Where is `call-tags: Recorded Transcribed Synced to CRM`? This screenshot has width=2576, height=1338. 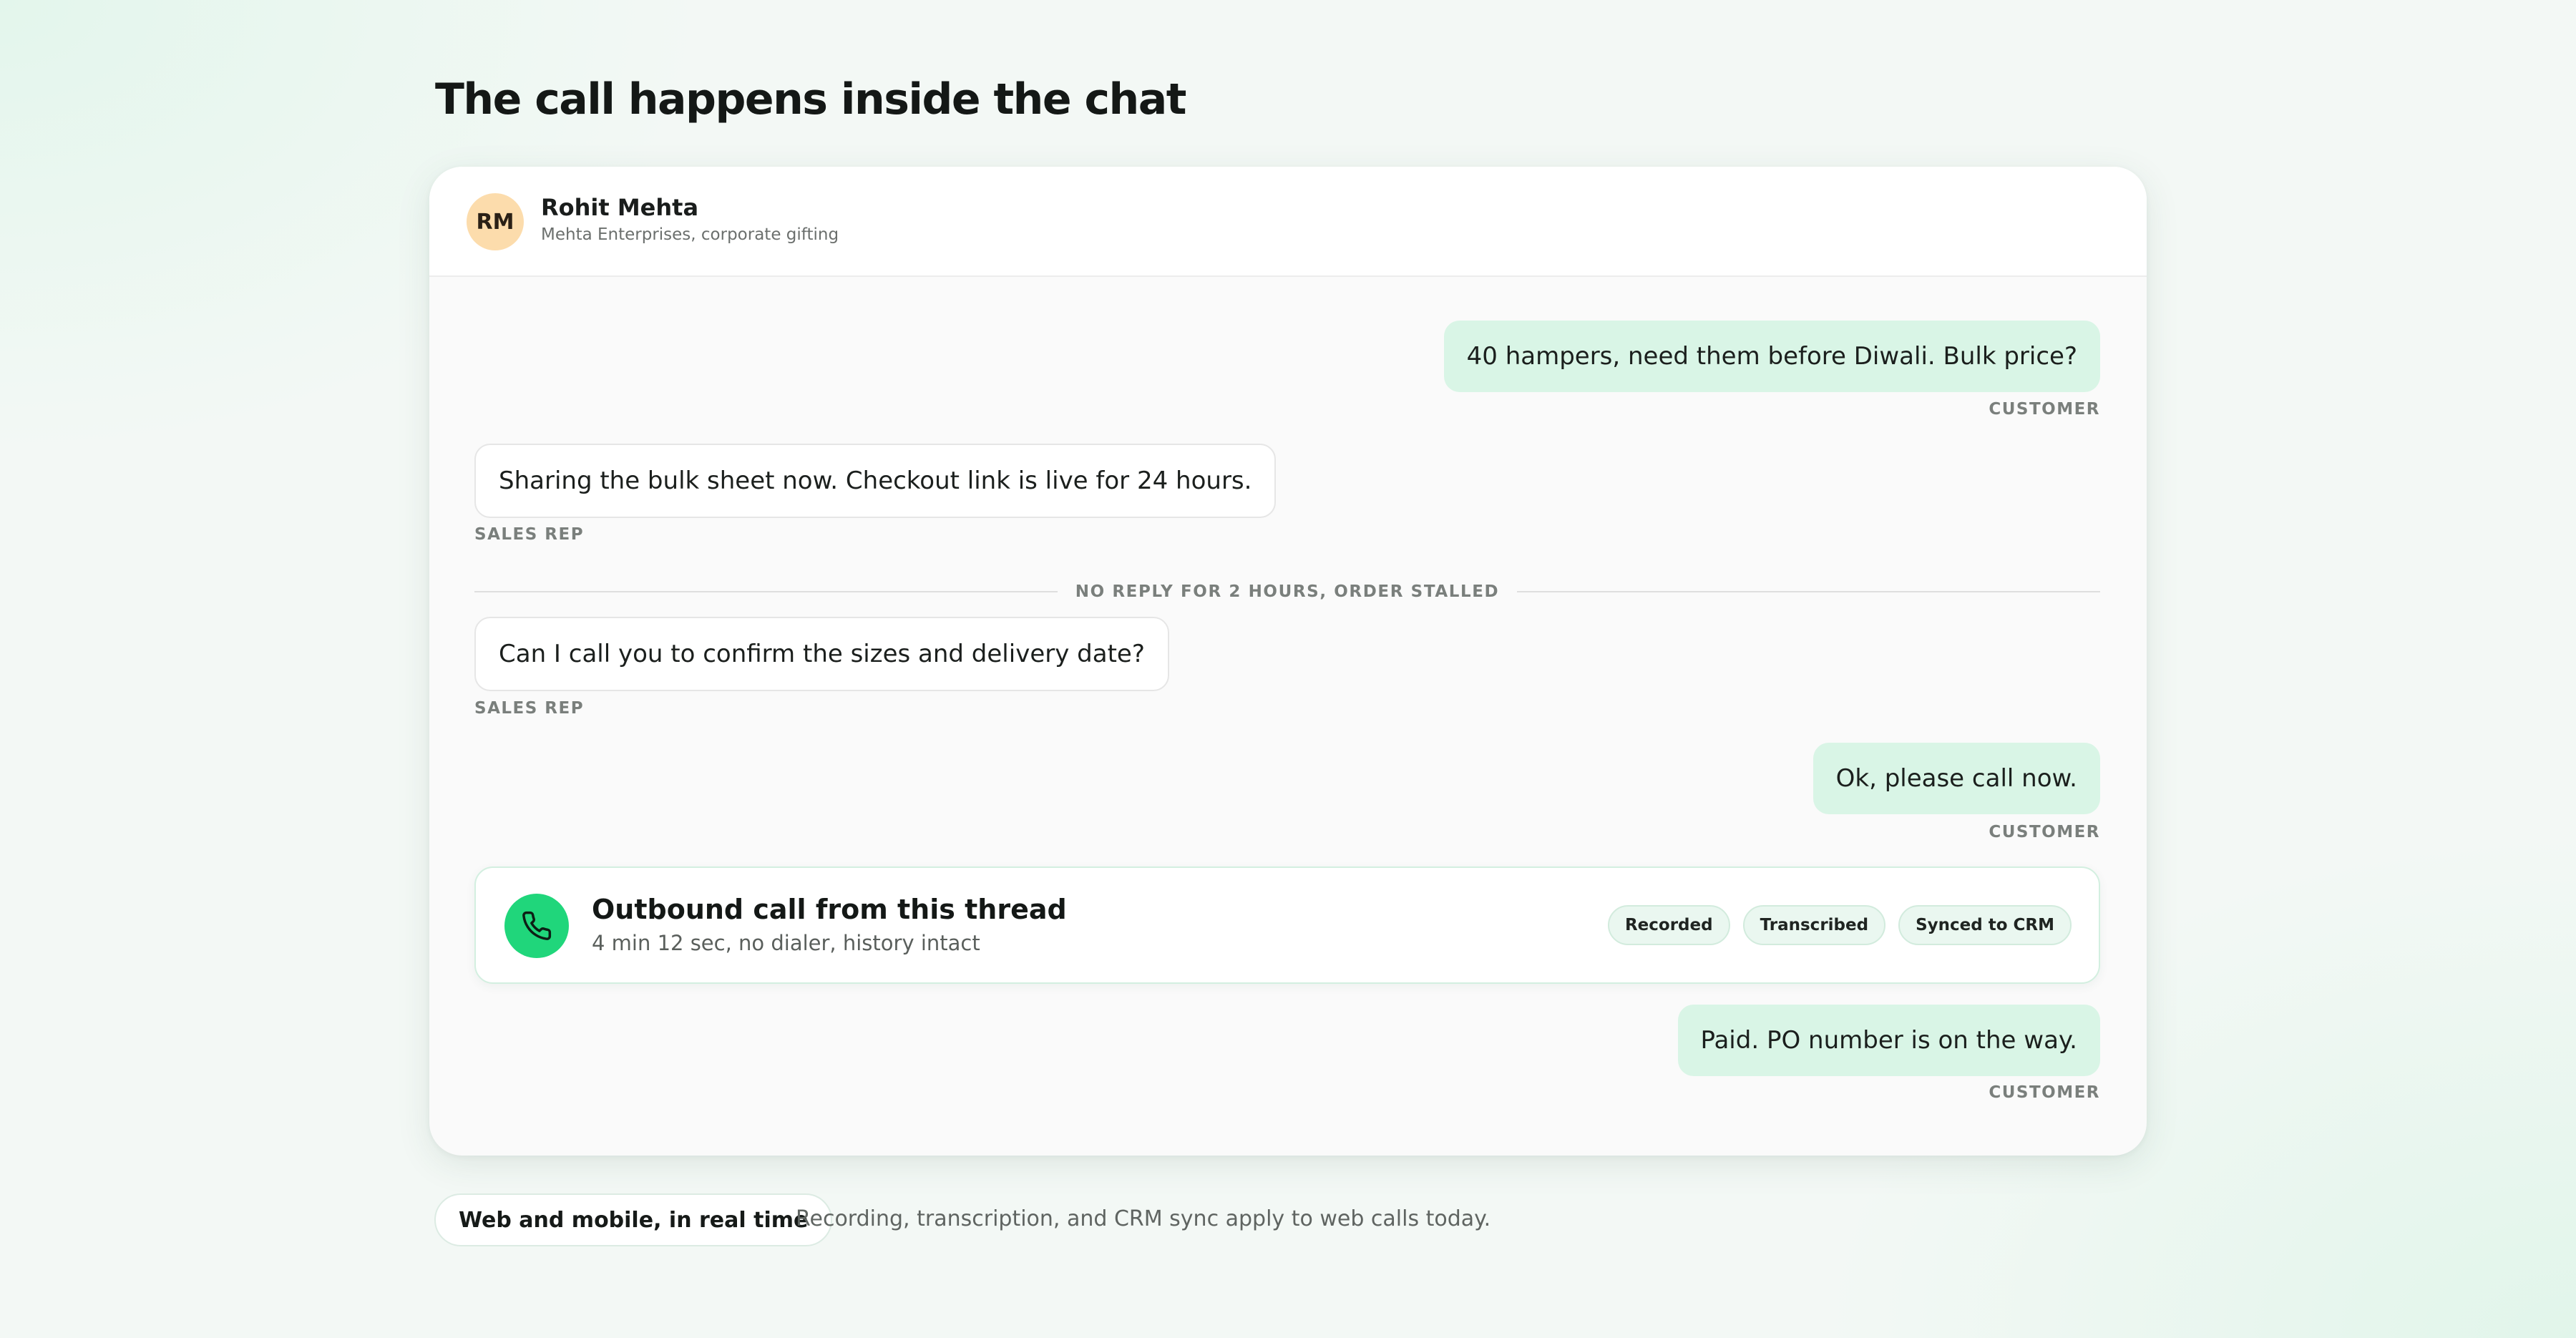 call-tags: Recorded Transcribed Synced to CRM is located at coordinates (1839, 925).